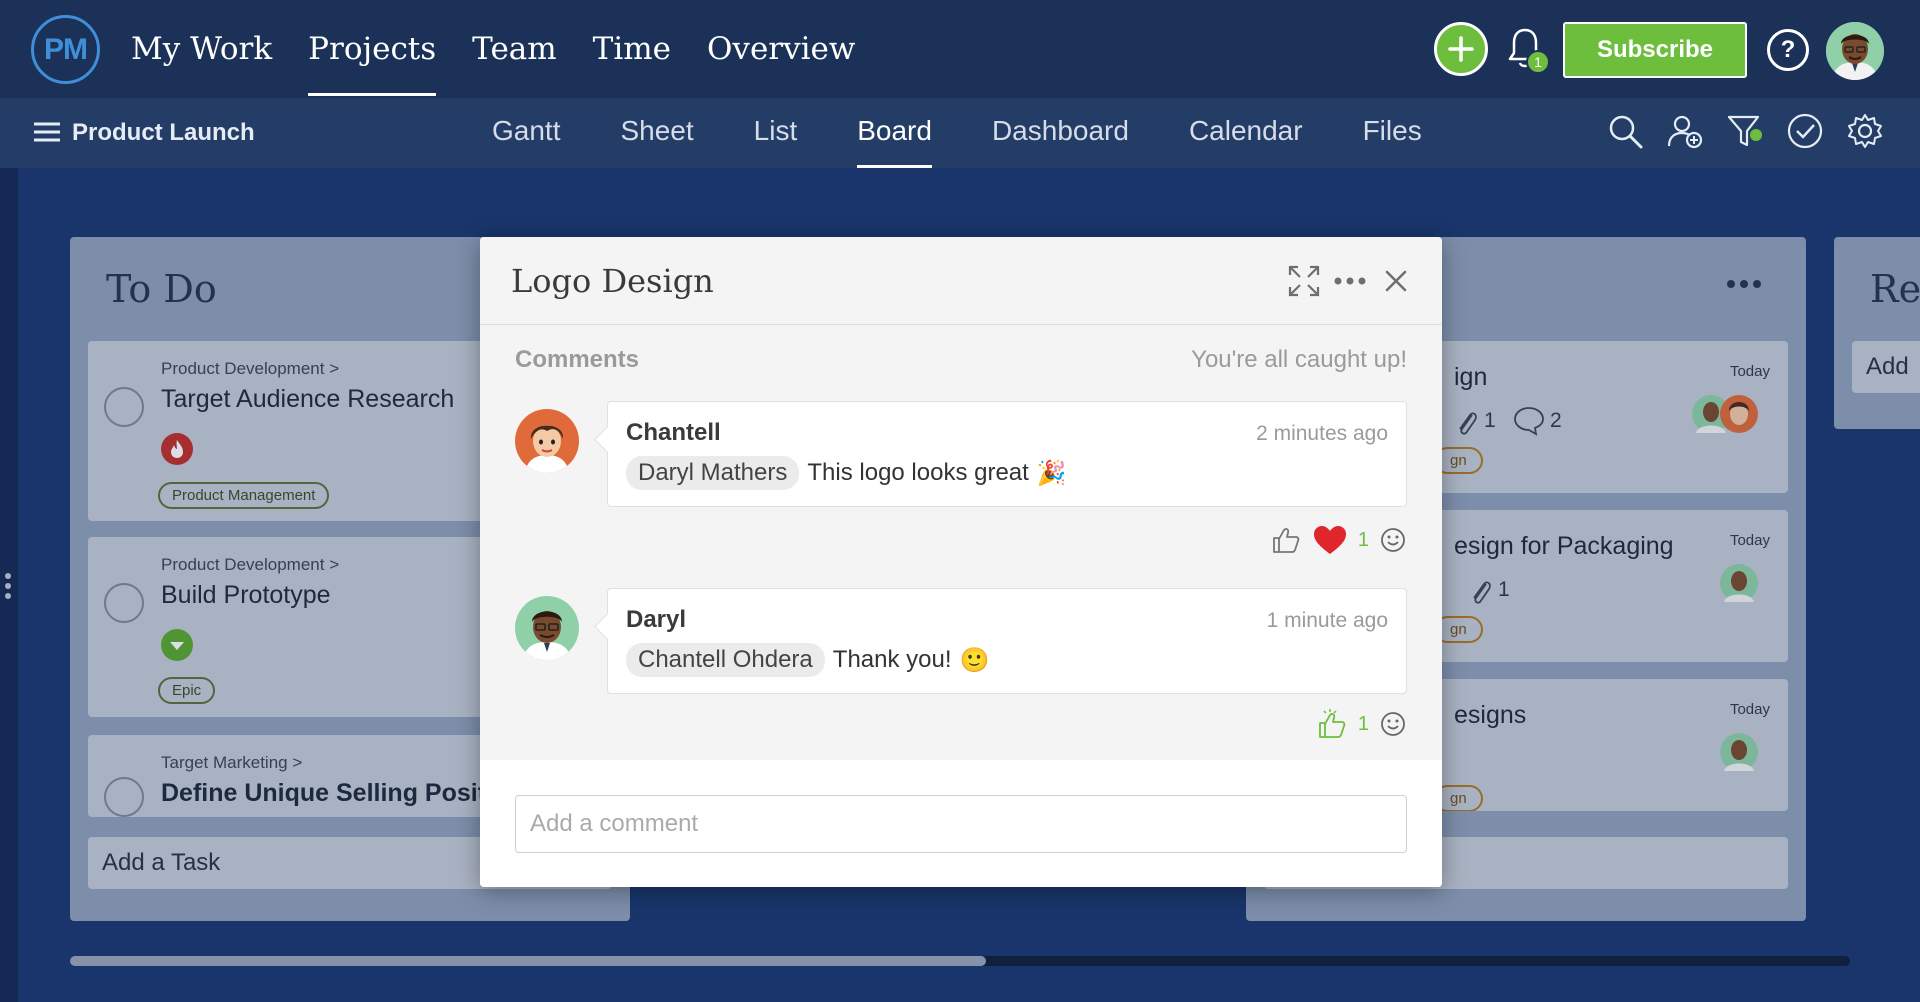 The width and height of the screenshot is (1920, 1002). What do you see at coordinates (1655, 50) in the screenshot?
I see `subscribe-button: Subscribe` at bounding box center [1655, 50].